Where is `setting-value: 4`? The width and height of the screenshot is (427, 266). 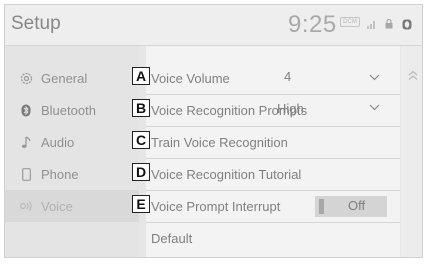
setting-value: 4 is located at coordinates (288, 76).